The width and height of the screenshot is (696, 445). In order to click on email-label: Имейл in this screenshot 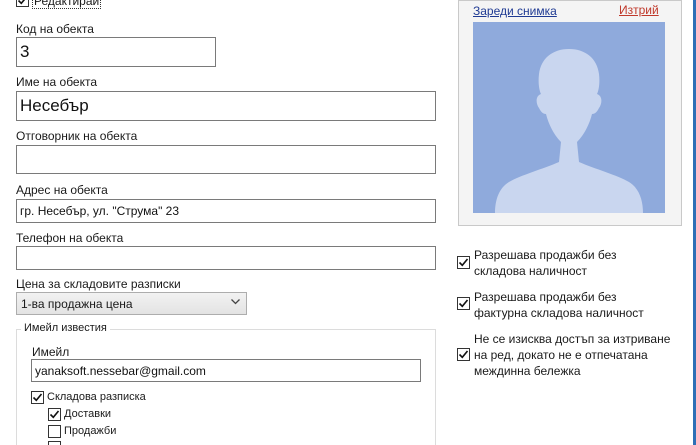, I will do `click(51, 352)`.